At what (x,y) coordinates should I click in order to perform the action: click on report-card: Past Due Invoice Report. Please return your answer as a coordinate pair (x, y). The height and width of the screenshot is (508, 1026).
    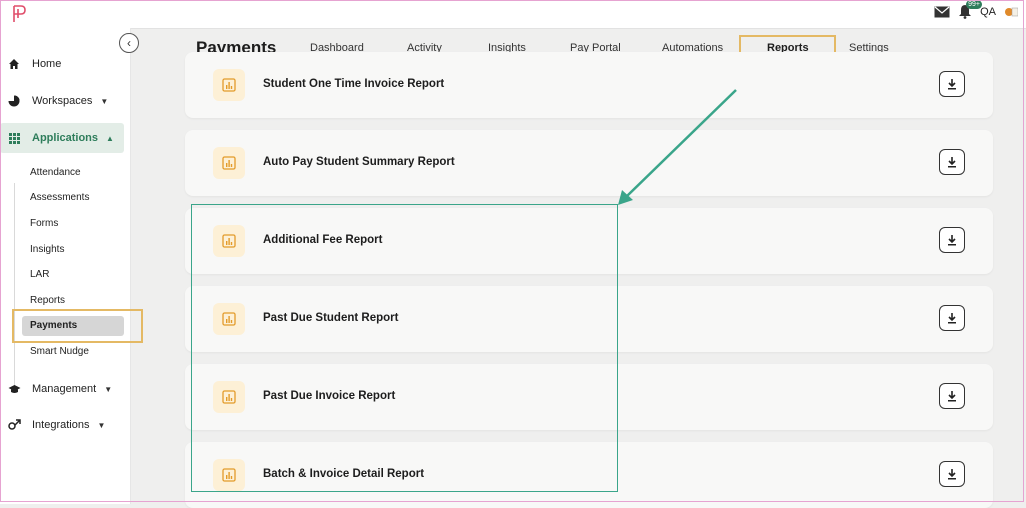
    Looking at the image, I should click on (589, 397).